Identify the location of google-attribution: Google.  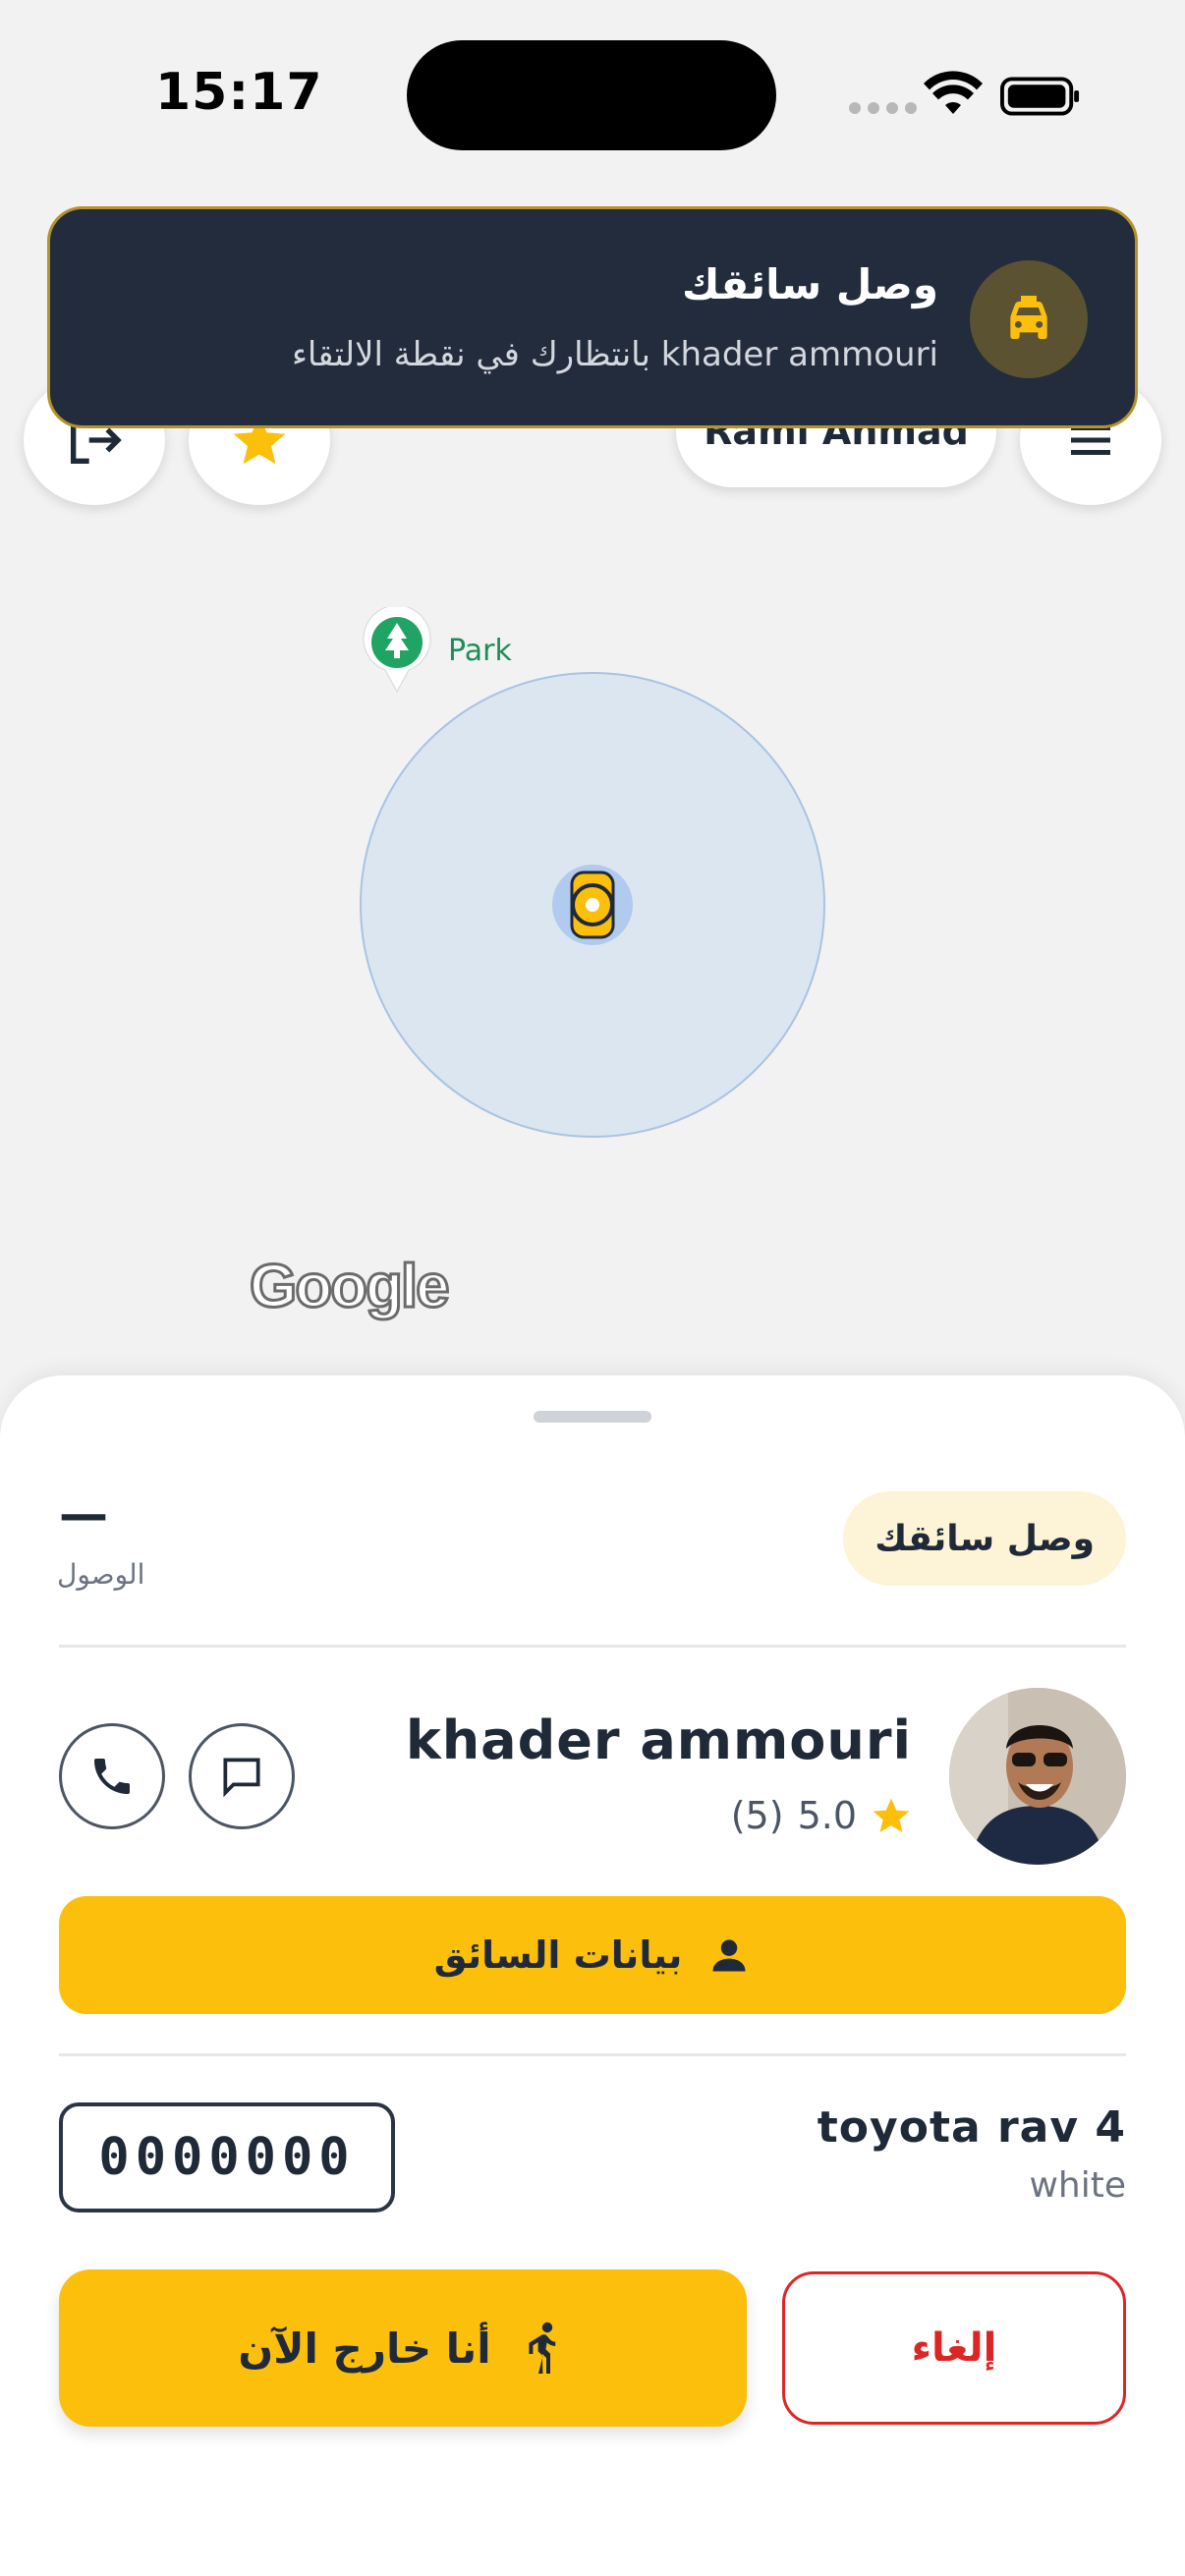
(351, 1287).